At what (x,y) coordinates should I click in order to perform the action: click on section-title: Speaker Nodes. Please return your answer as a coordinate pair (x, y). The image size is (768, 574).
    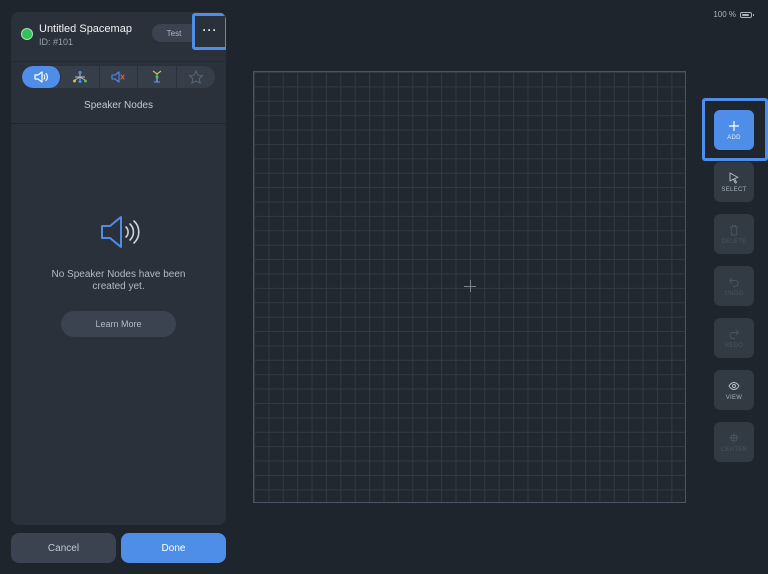
    Looking at the image, I should click on (118, 105).